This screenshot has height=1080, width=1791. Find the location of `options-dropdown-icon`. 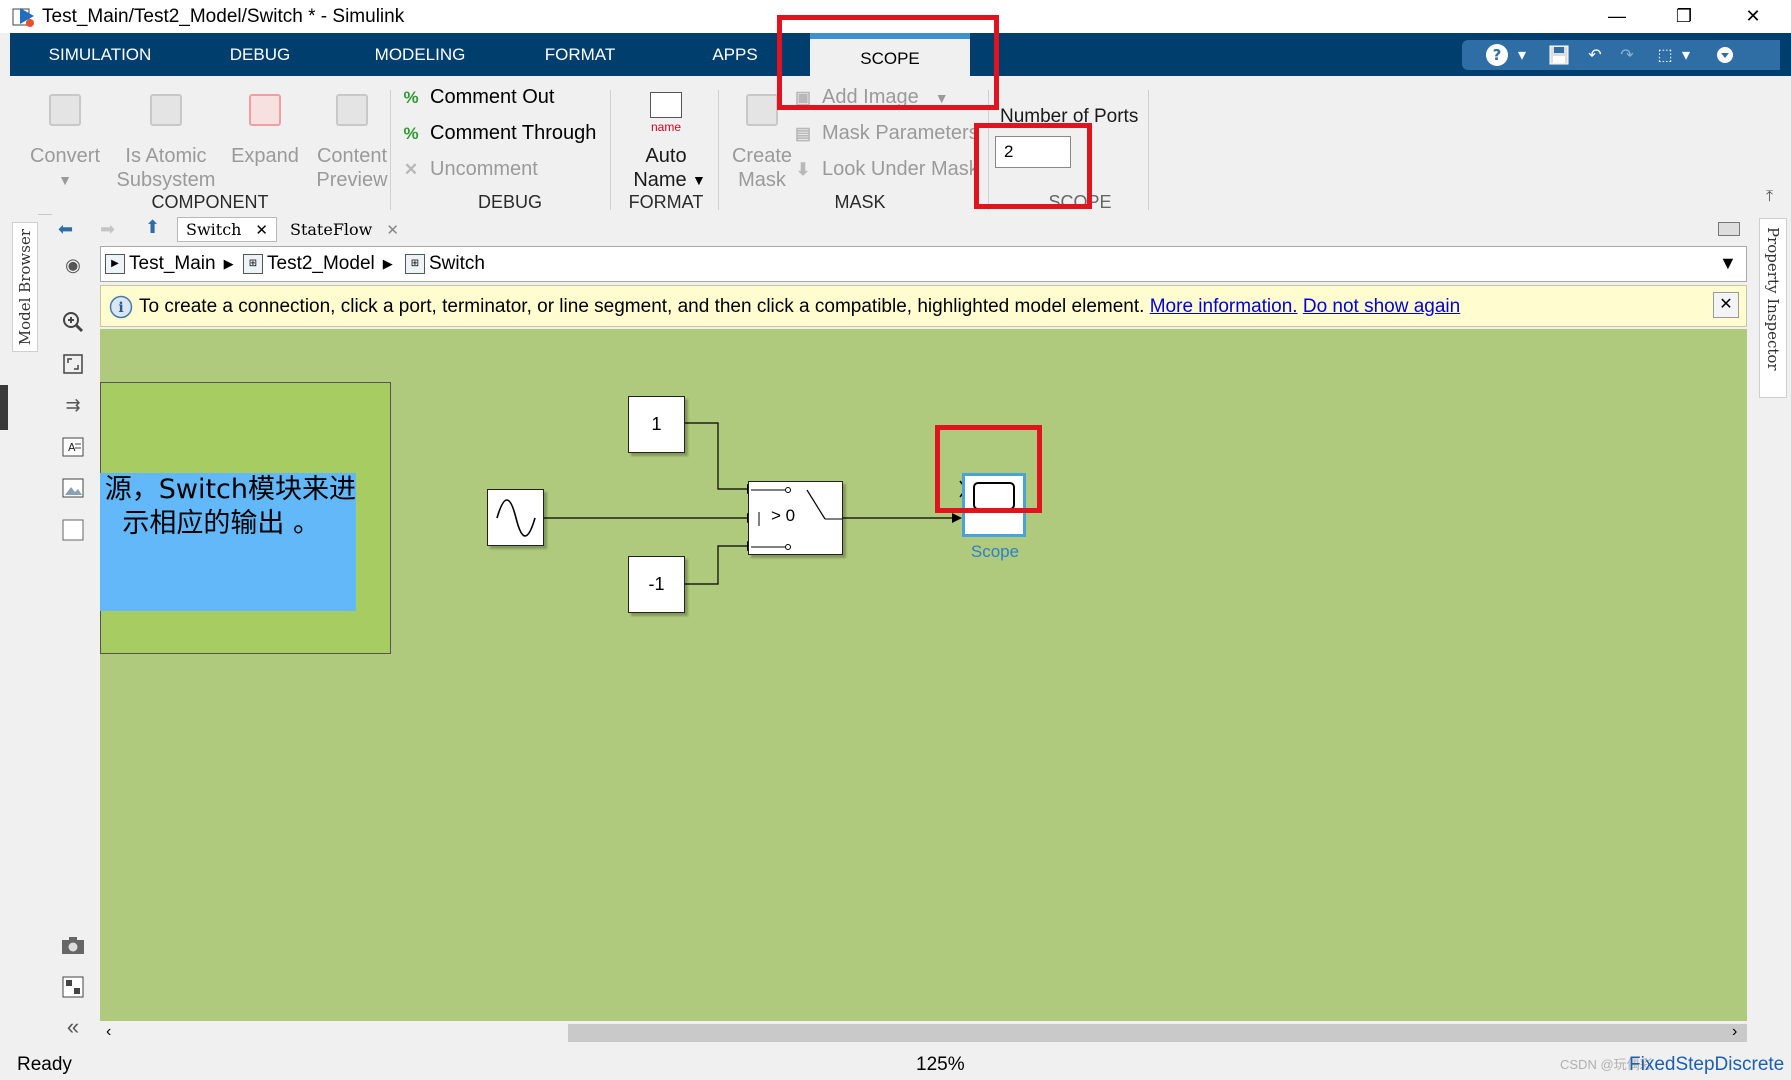

options-dropdown-icon is located at coordinates (1725, 55).